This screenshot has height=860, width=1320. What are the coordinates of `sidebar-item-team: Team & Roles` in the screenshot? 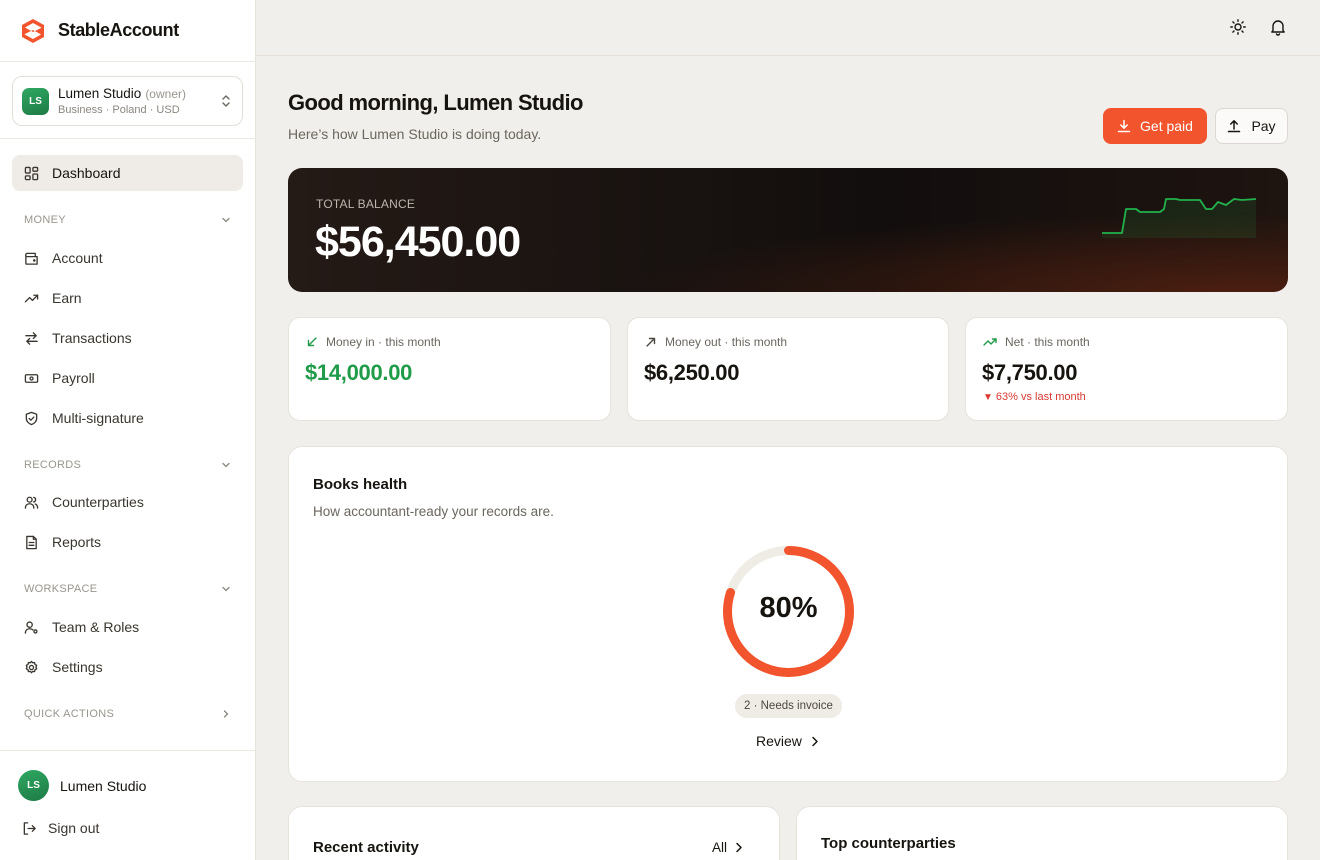 It's located at (127, 627).